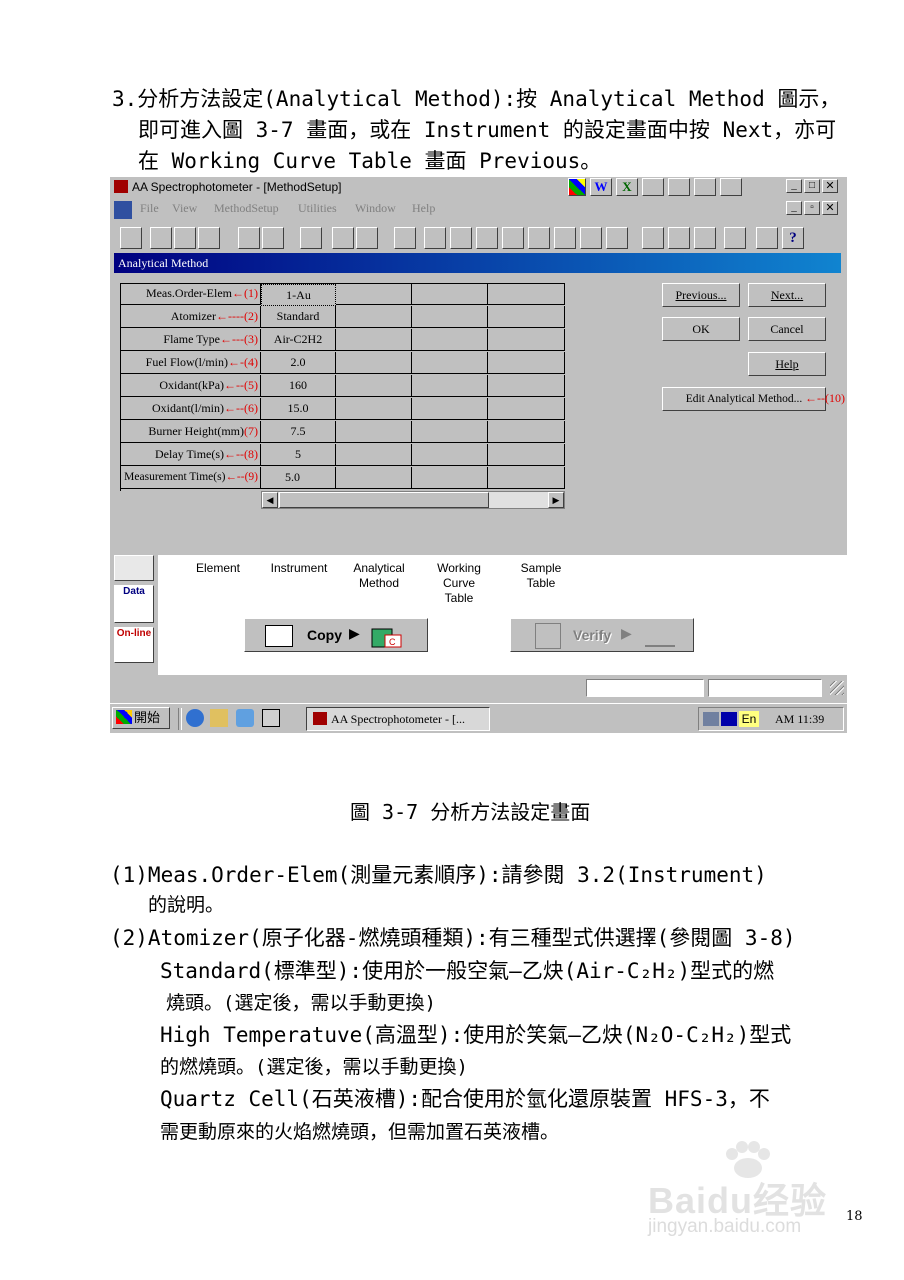  I want to click on tray-icon, so click(711, 719).